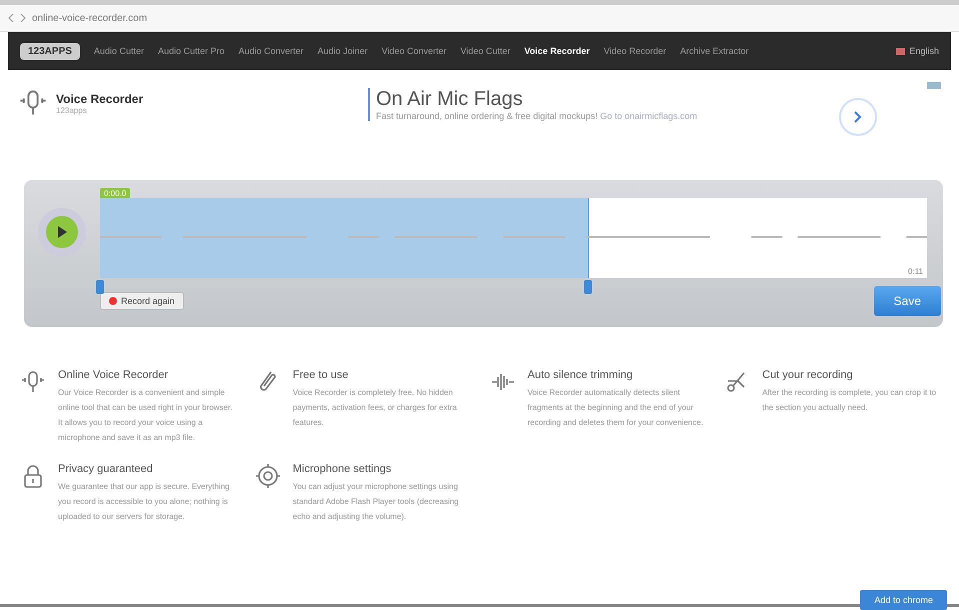 The image size is (959, 610). Describe the element at coordinates (635, 51) in the screenshot. I see `nav-link: Video Recorder` at that location.